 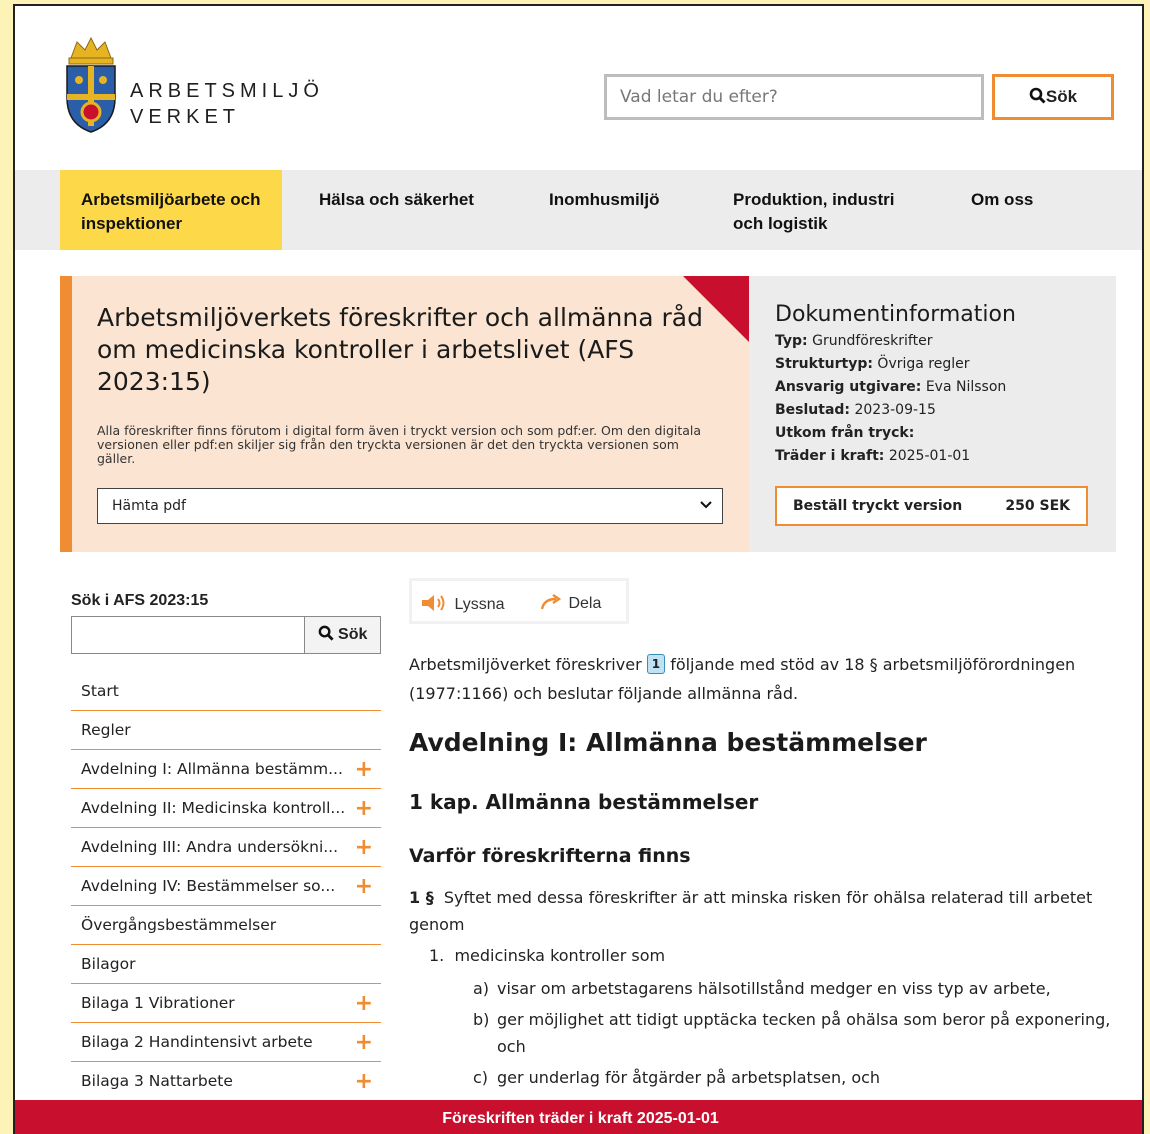 What do you see at coordinates (814, 211) in the screenshot?
I see `nav-item-label: Produktion, industri och logistik` at bounding box center [814, 211].